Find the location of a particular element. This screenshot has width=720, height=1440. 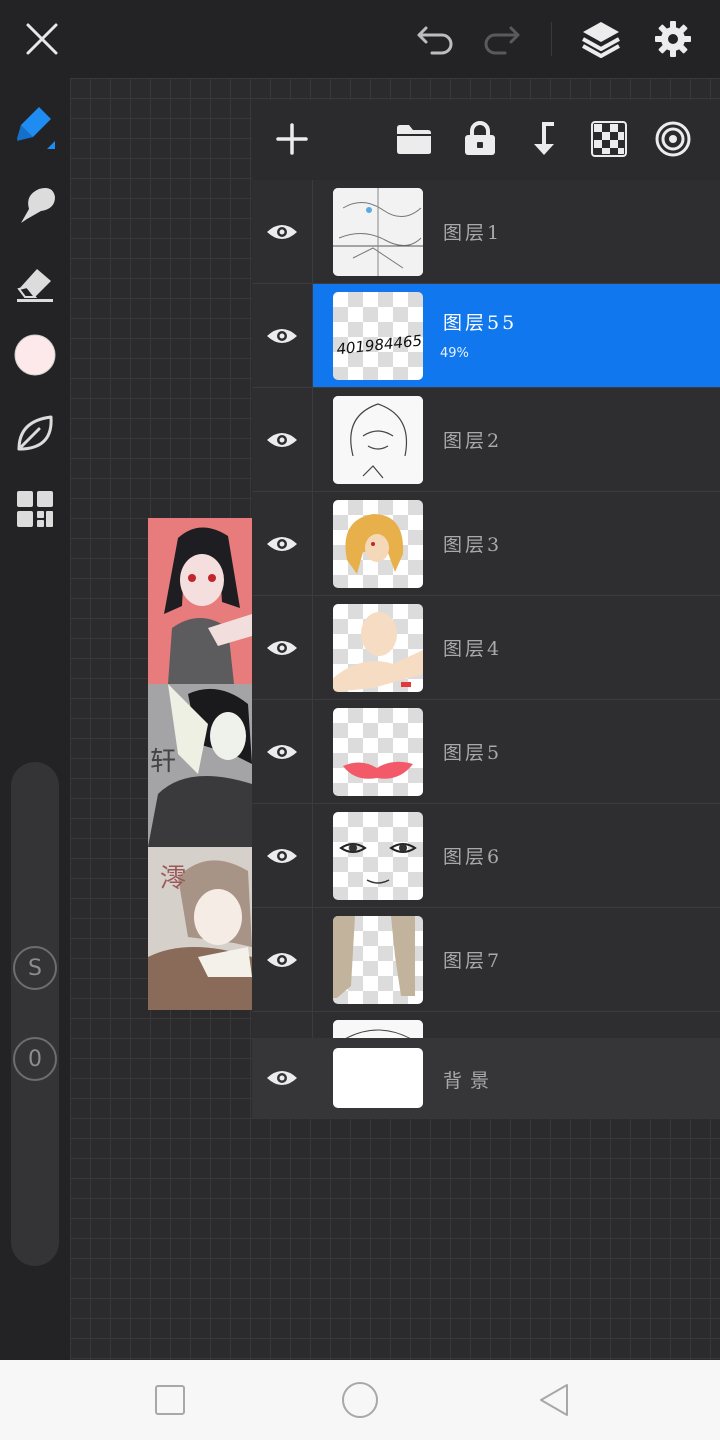

brush-opacity-badge: 0 is located at coordinates (35, 1059).